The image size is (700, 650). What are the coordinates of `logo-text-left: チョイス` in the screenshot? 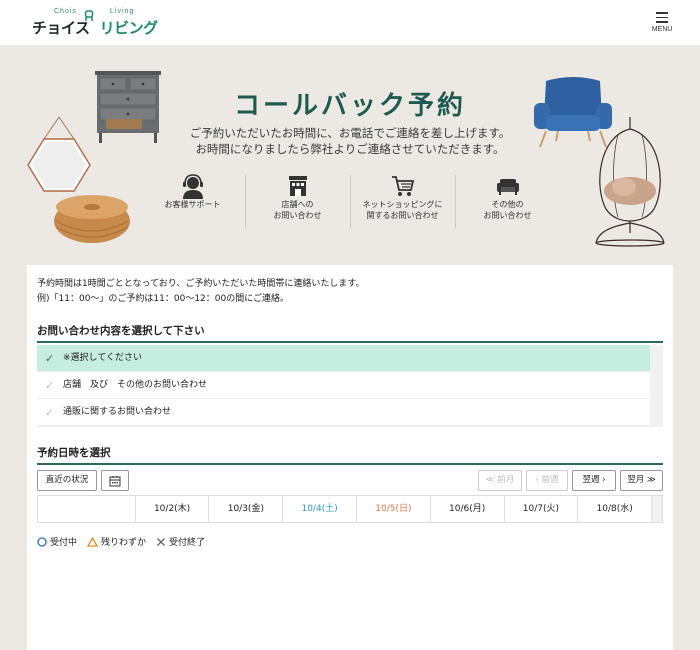 It's located at (61, 28).